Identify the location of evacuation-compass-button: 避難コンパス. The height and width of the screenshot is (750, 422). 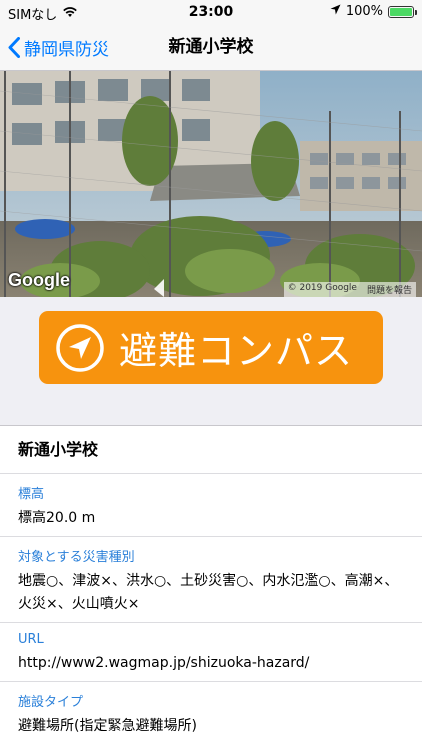
(211, 347).